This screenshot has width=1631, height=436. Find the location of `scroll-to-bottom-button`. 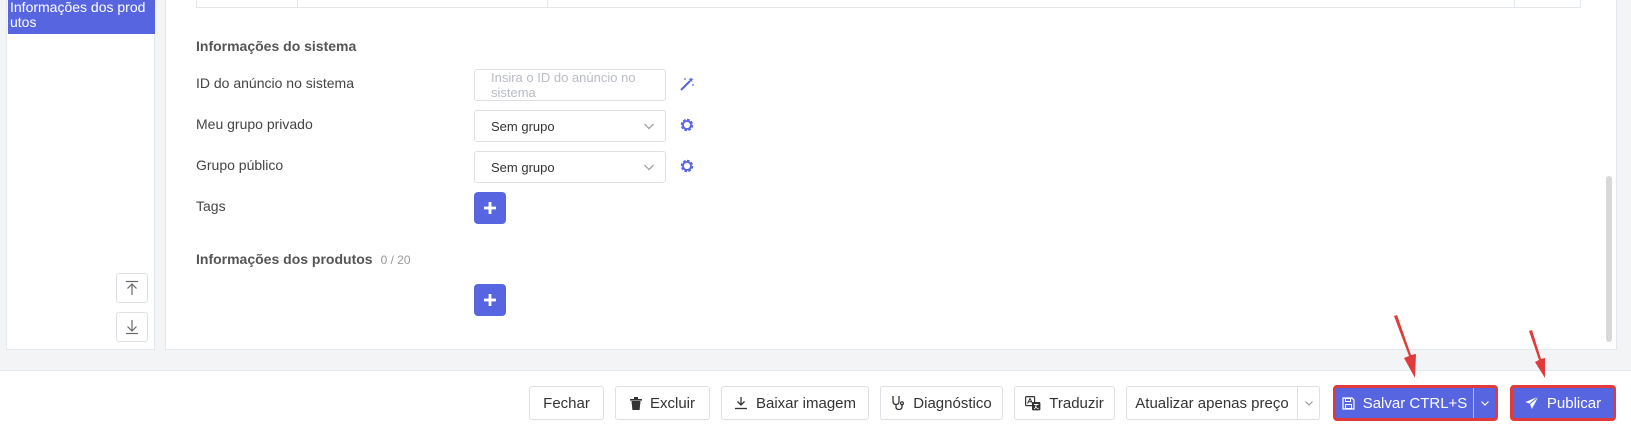

scroll-to-bottom-button is located at coordinates (132, 327).